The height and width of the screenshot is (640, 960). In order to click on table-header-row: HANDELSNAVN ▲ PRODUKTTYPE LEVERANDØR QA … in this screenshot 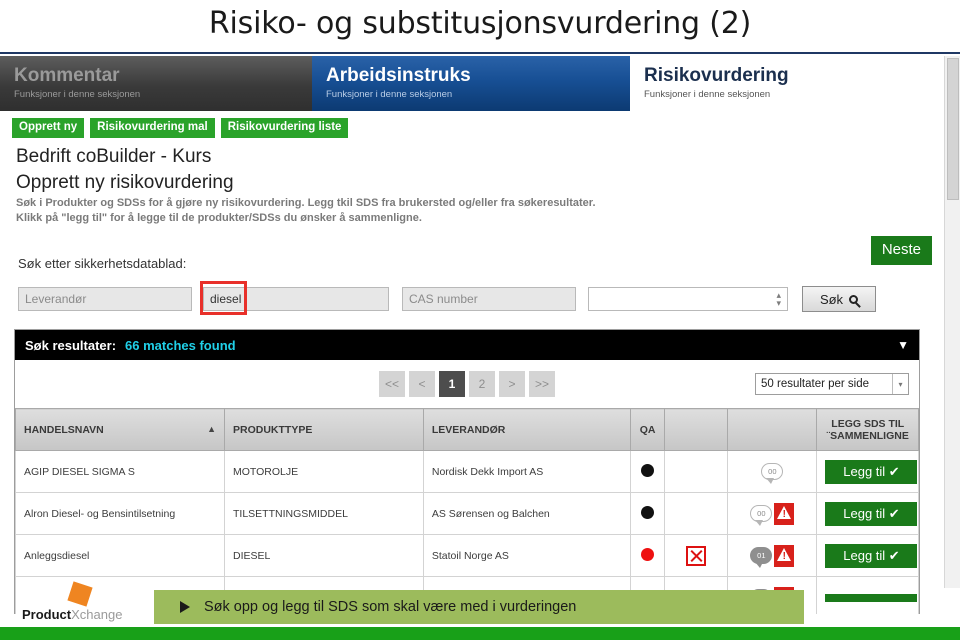, I will do `click(467, 429)`.